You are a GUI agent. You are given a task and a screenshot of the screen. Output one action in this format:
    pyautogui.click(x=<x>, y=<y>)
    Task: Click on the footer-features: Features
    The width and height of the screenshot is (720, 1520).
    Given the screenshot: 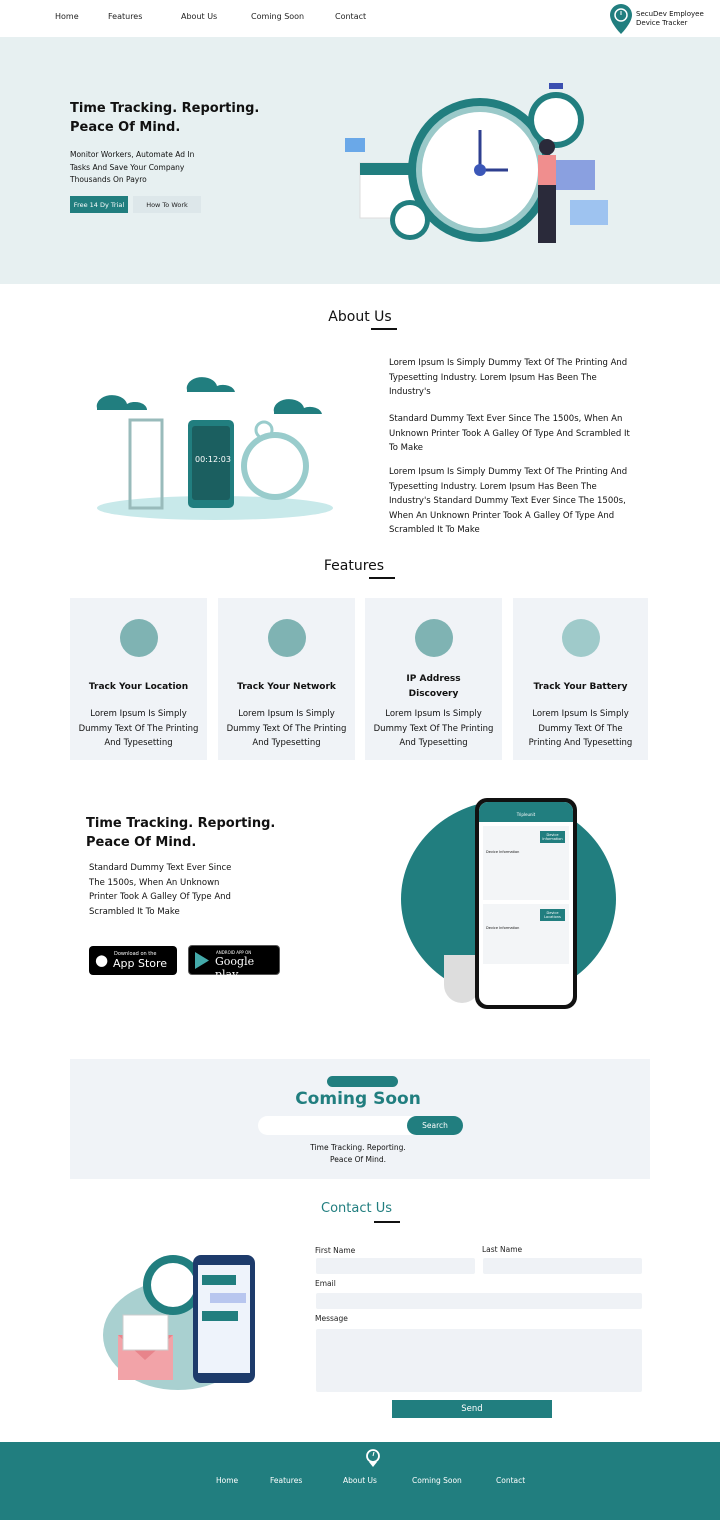 What is the action you would take?
    pyautogui.click(x=286, y=1480)
    